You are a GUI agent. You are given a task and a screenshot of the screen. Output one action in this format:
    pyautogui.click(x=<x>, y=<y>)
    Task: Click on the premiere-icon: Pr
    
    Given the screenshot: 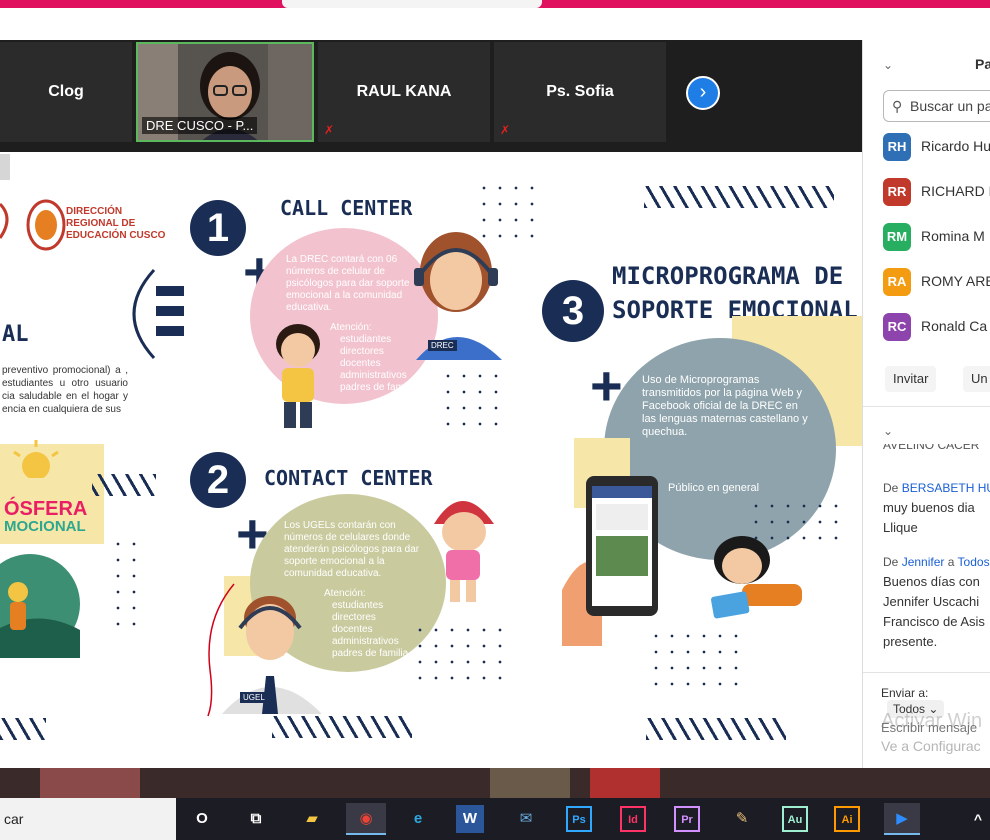 What is the action you would take?
    pyautogui.click(x=687, y=819)
    